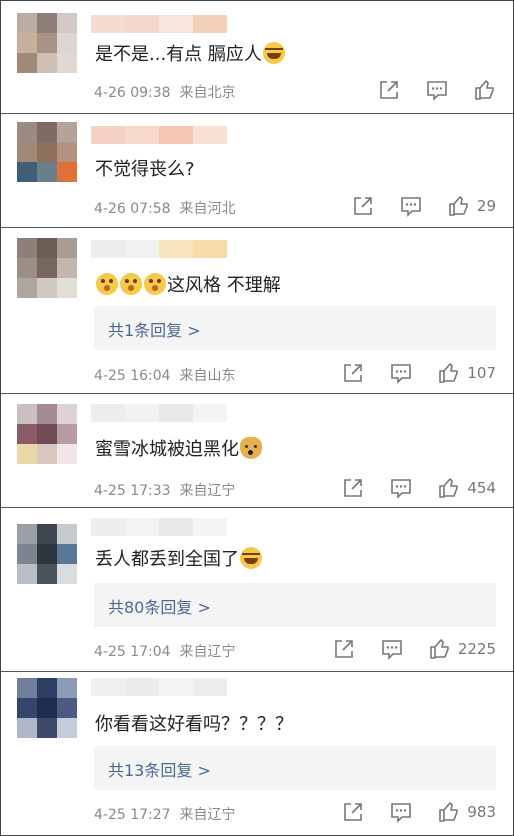 The height and width of the screenshot is (836, 514). I want to click on doge-emoji-icon, so click(251, 448).